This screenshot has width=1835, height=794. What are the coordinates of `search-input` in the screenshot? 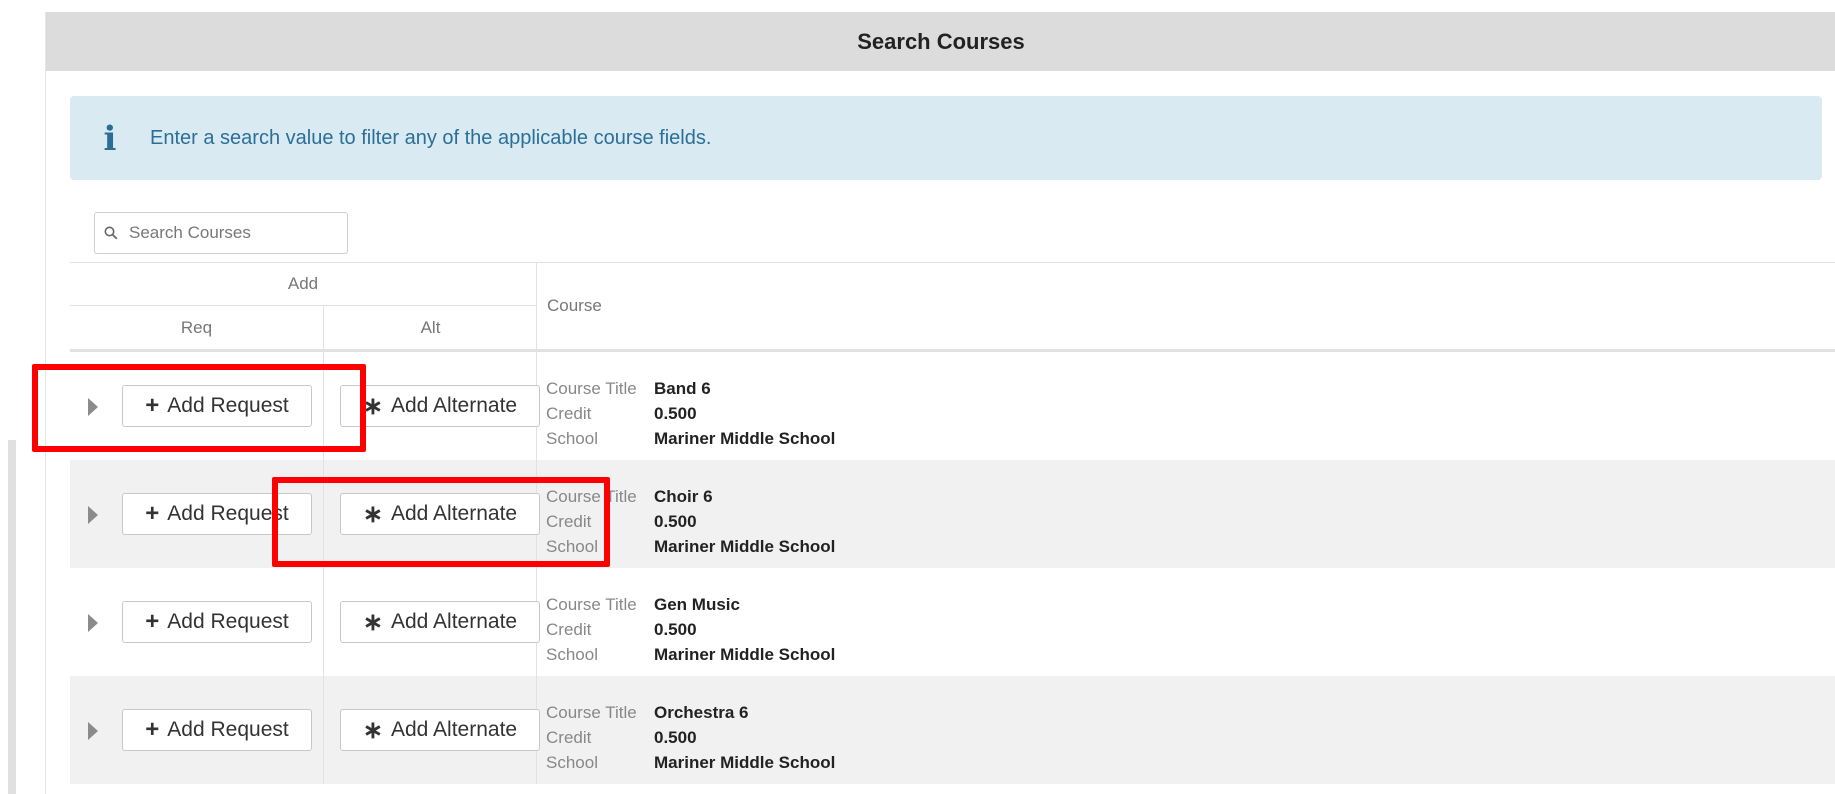 It's located at (234, 233).